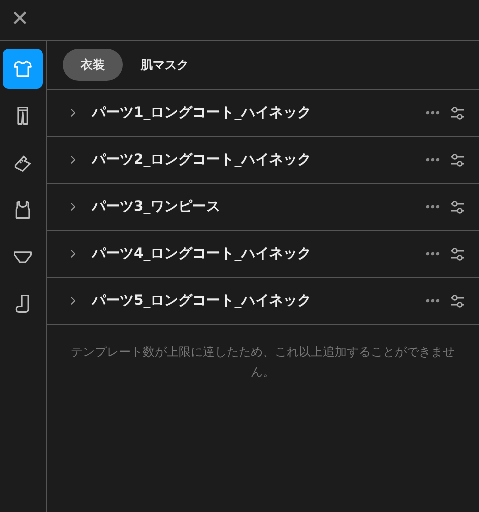  What do you see at coordinates (20, 20) in the screenshot?
I see `close-button: ✕` at bounding box center [20, 20].